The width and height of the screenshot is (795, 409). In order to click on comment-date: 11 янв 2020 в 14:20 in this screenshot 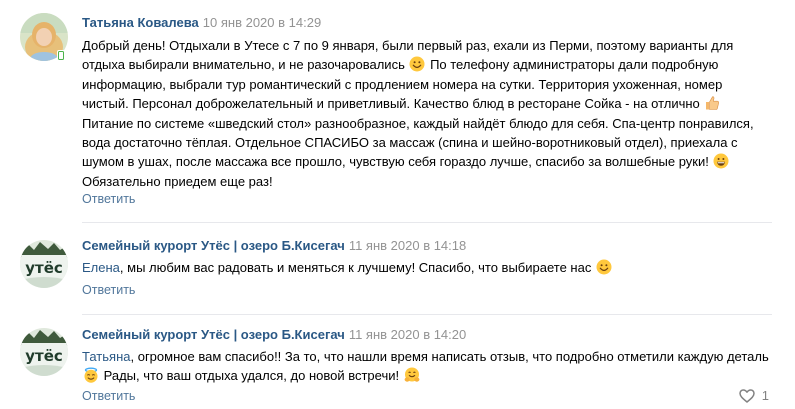, I will do `click(407, 334)`.